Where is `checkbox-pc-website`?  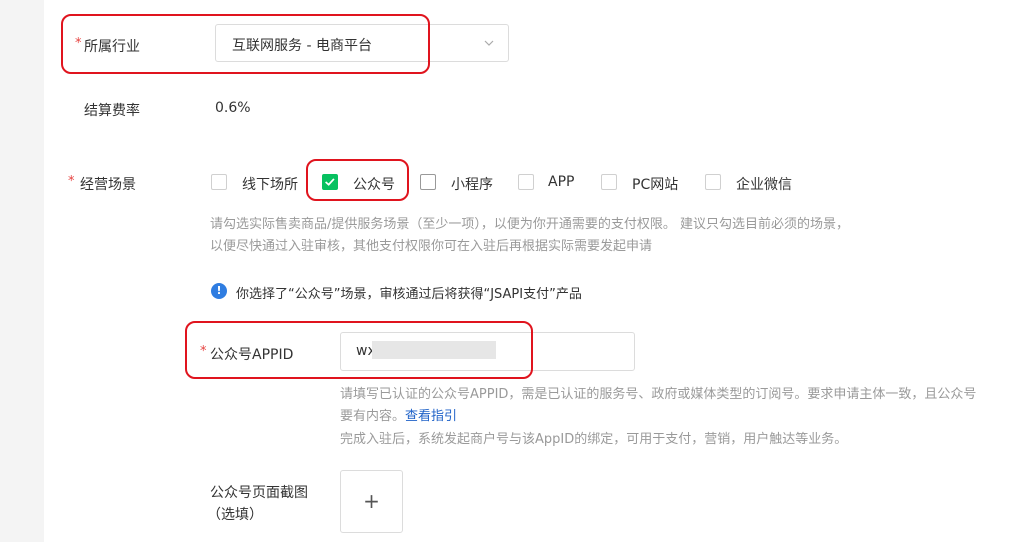 checkbox-pc-website is located at coordinates (609, 182).